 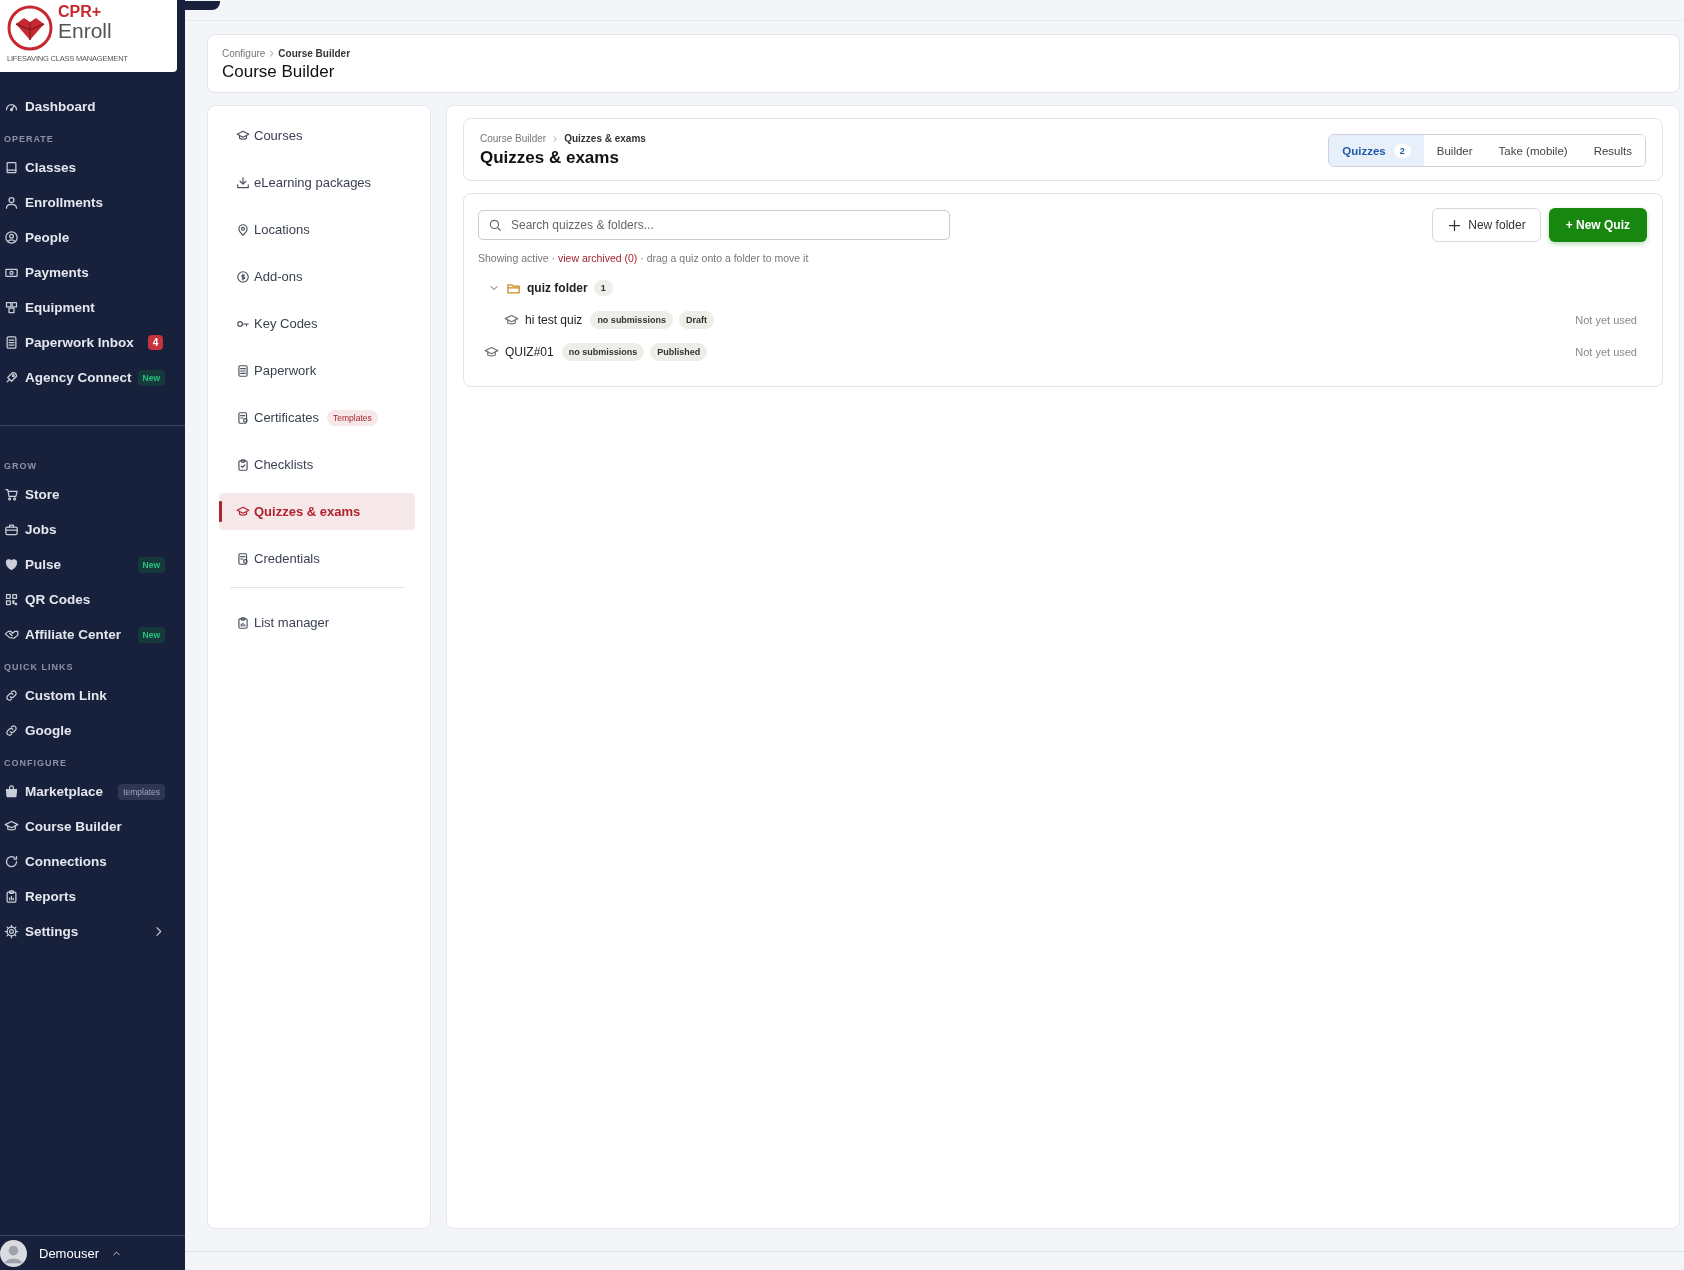 What do you see at coordinates (35, 763) in the screenshot?
I see `section-heading: CONFIGURE` at bounding box center [35, 763].